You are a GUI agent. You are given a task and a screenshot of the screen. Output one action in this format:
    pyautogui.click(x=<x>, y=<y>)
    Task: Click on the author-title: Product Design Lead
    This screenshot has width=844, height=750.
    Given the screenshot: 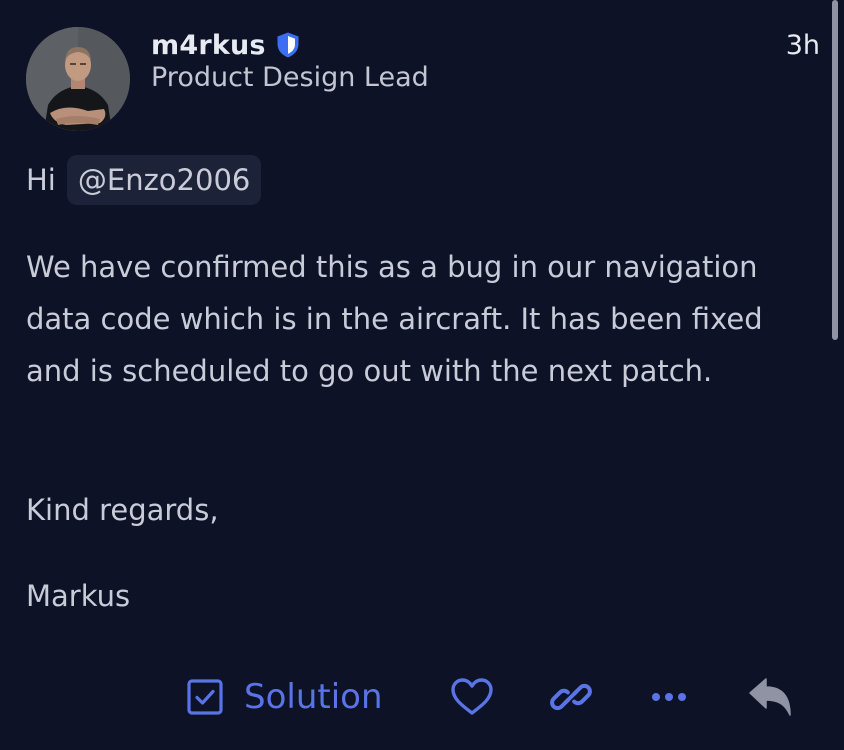 What is the action you would take?
    pyautogui.click(x=290, y=77)
    